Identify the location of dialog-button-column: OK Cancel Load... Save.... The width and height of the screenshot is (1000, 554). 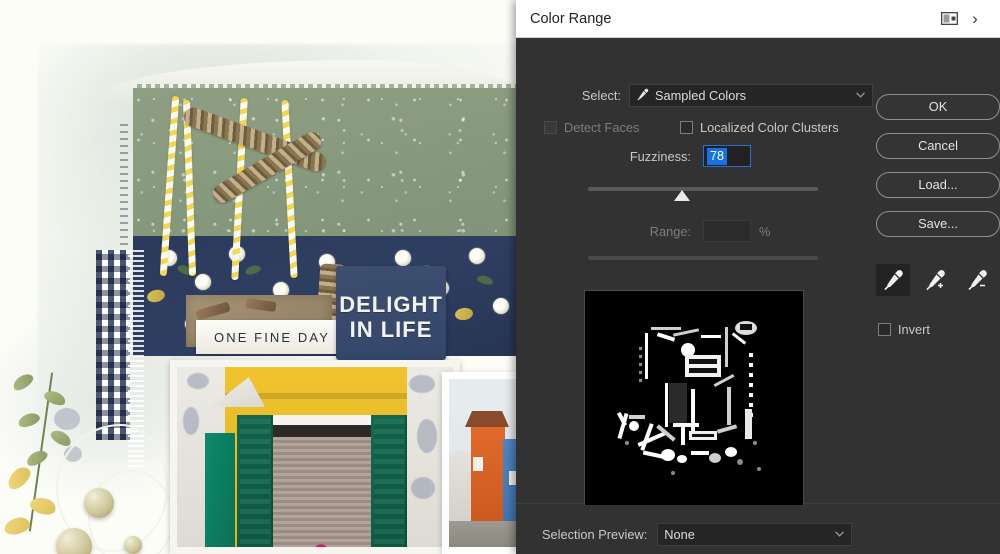
(938, 172).